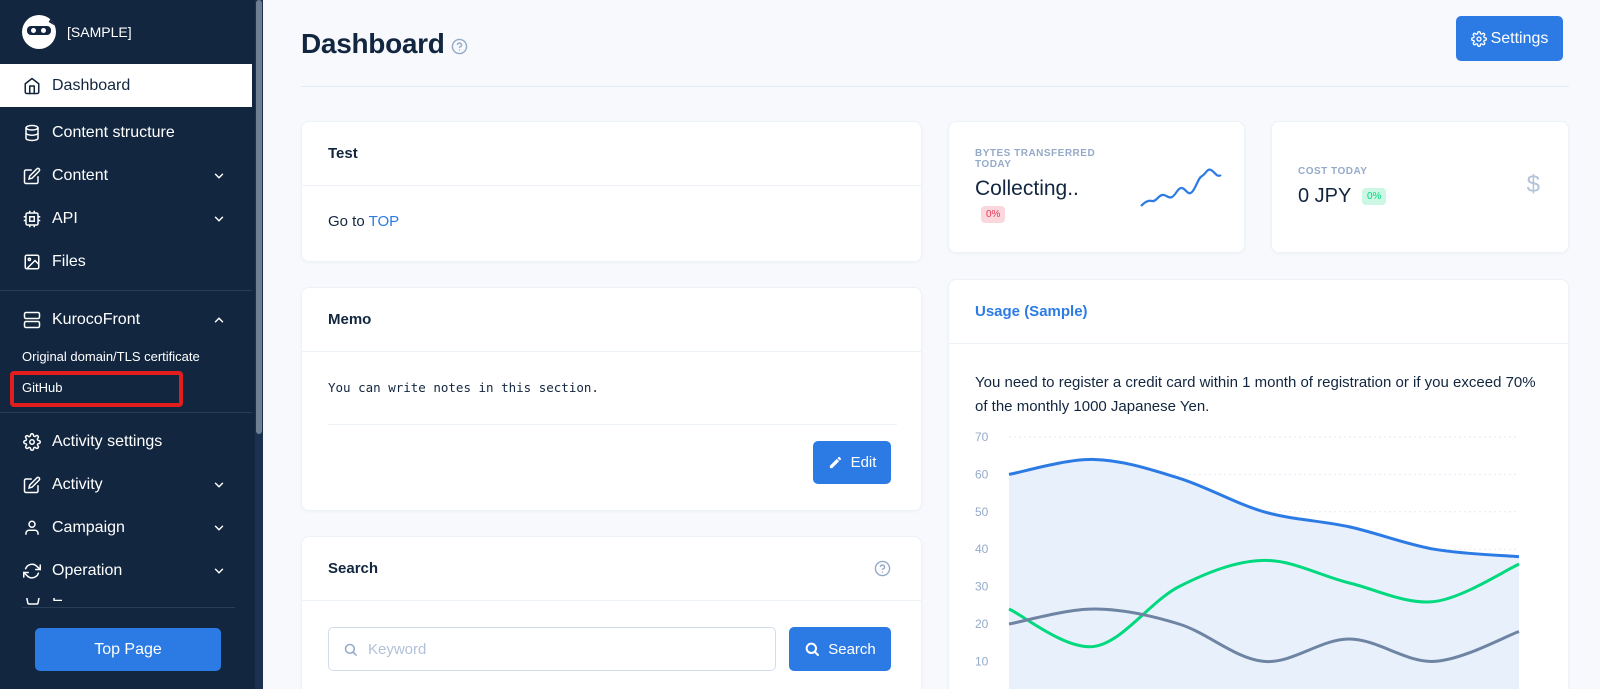  Describe the element at coordinates (982, 624) in the screenshot. I see `y-tick-label: 20` at that location.